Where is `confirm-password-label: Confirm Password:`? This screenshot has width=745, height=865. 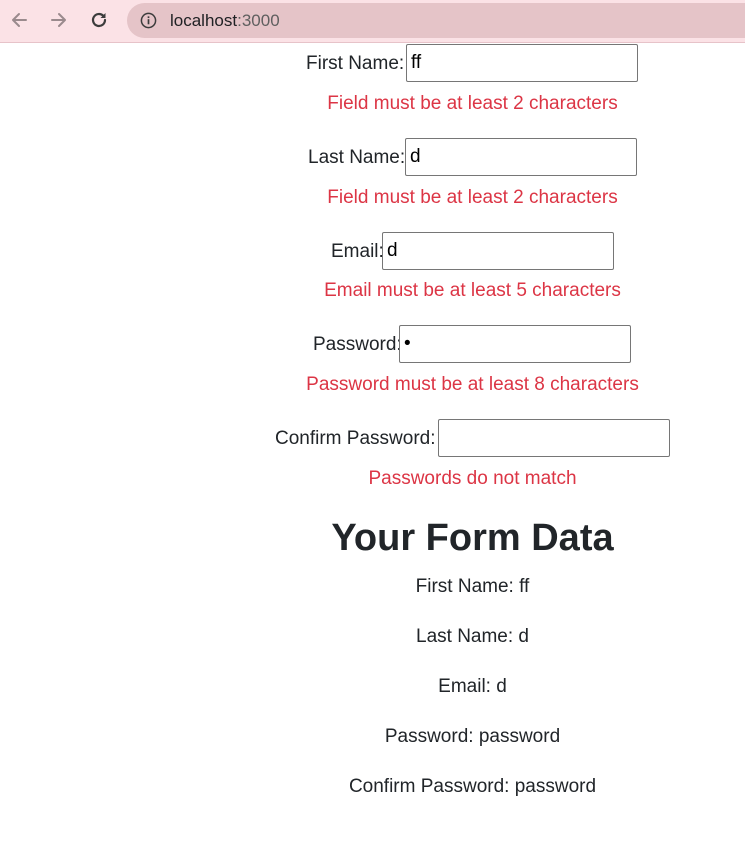 confirm-password-label: Confirm Password: is located at coordinates (355, 438).